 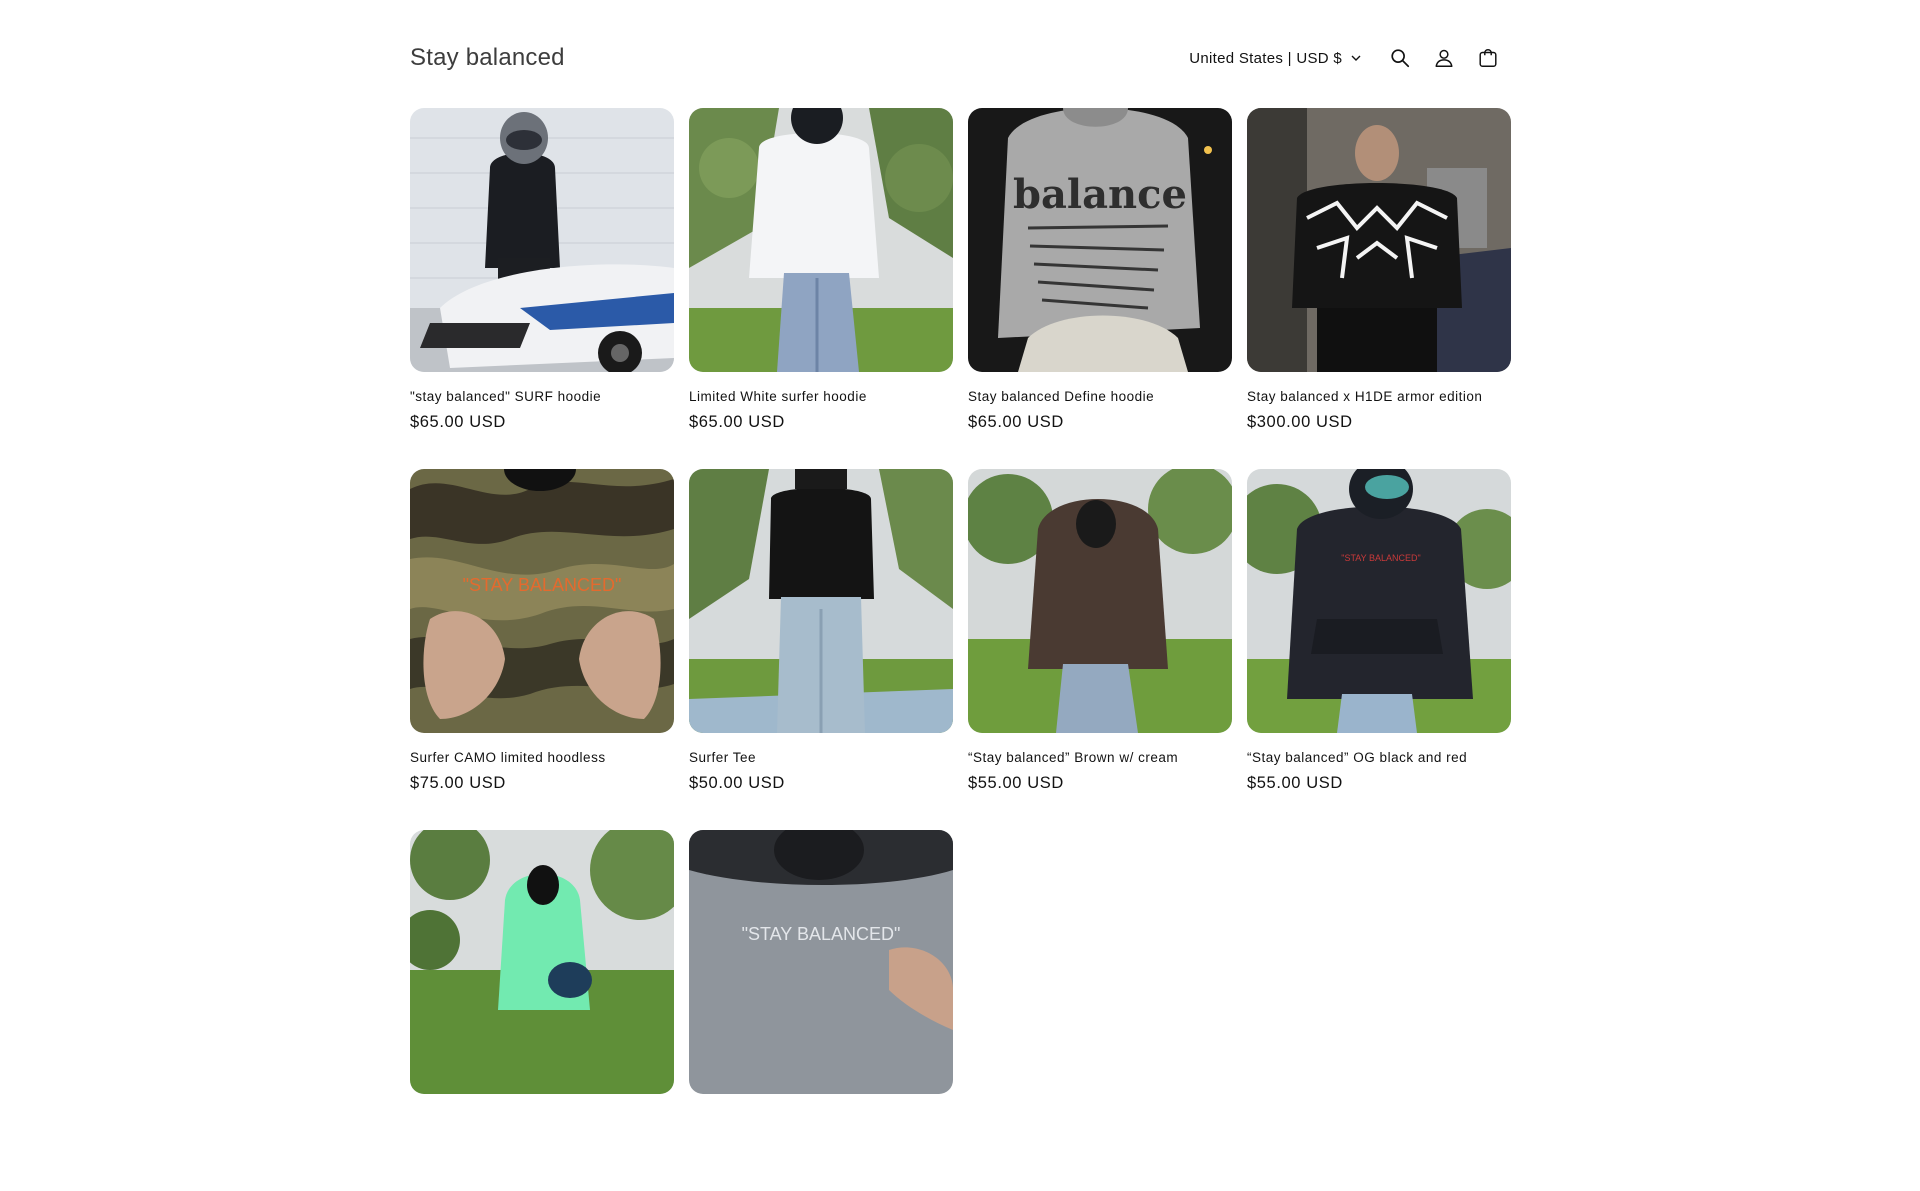 I want to click on product-title: Stay balanced x H1DE armor edition, so click(x=1379, y=396).